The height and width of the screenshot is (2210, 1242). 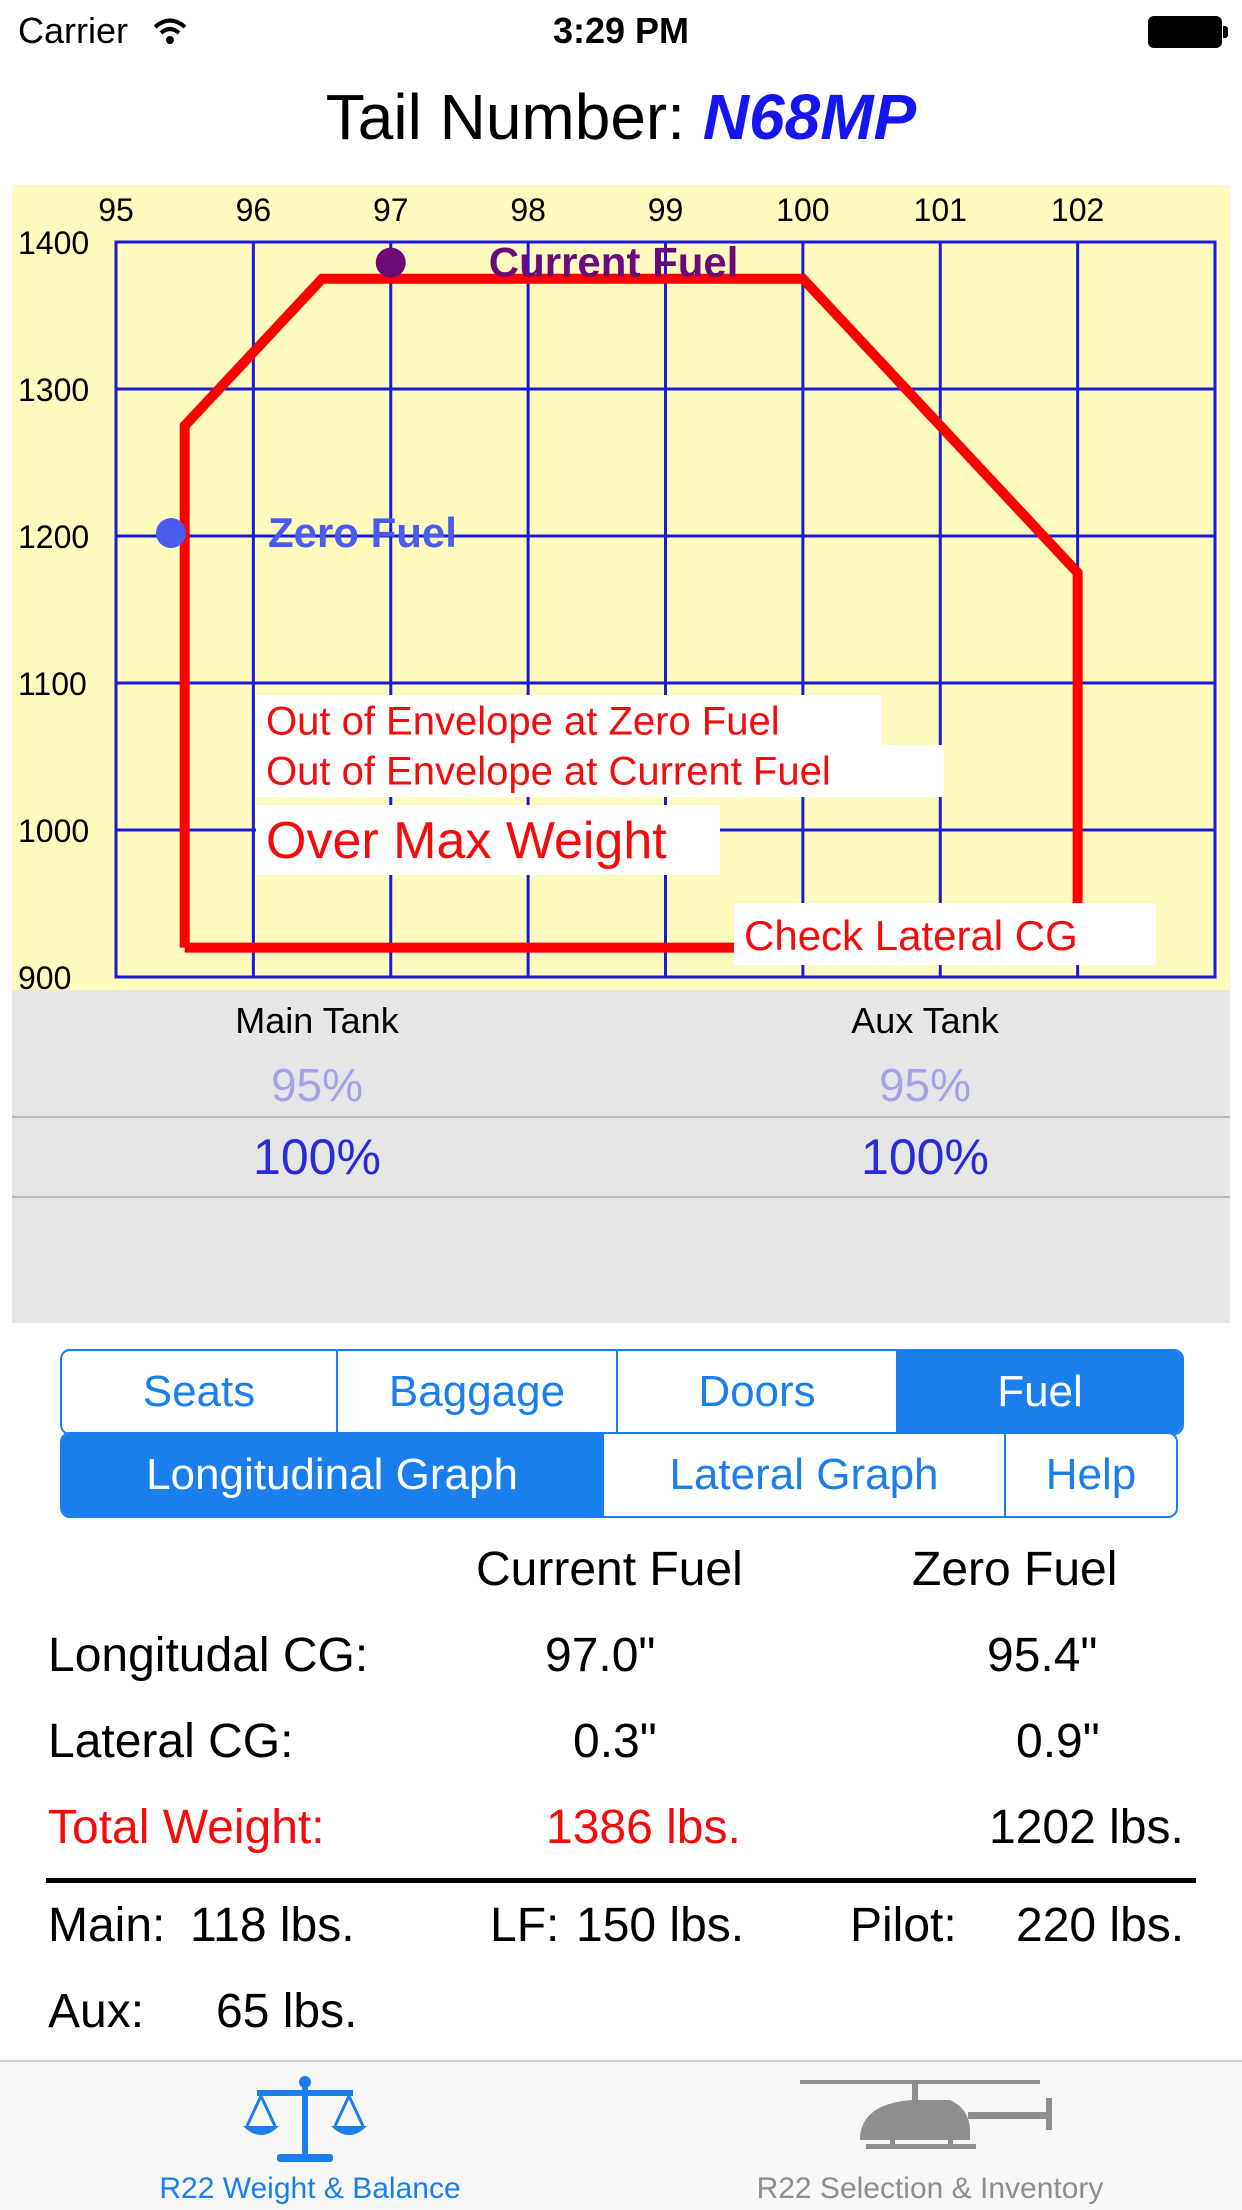 What do you see at coordinates (333, 1475) in the screenshot?
I see `tab-longitudinal-graph: Longitudinal Graph` at bounding box center [333, 1475].